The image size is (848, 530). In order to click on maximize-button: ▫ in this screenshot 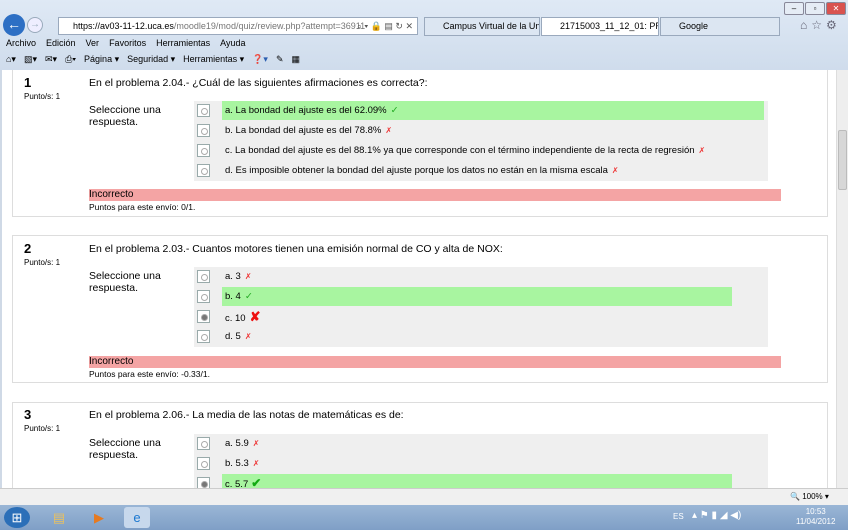, I will do `click(815, 8)`.